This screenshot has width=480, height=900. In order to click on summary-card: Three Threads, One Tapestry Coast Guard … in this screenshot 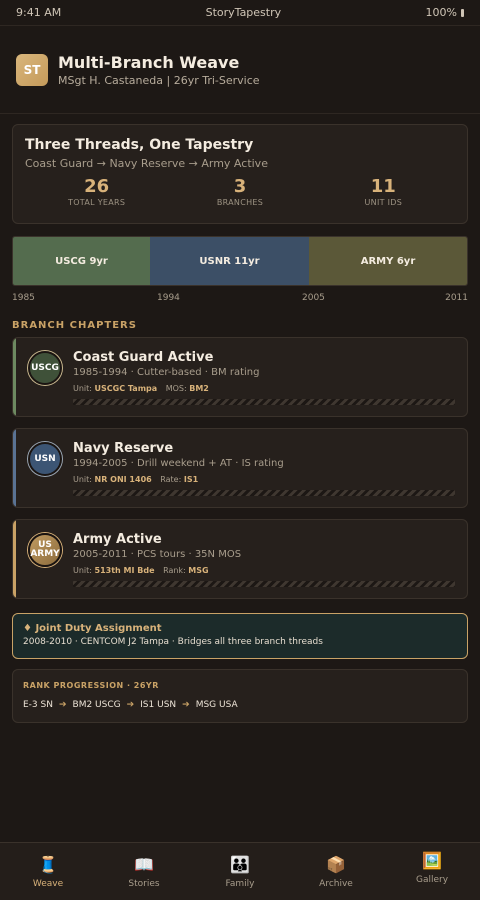, I will do `click(240, 174)`.